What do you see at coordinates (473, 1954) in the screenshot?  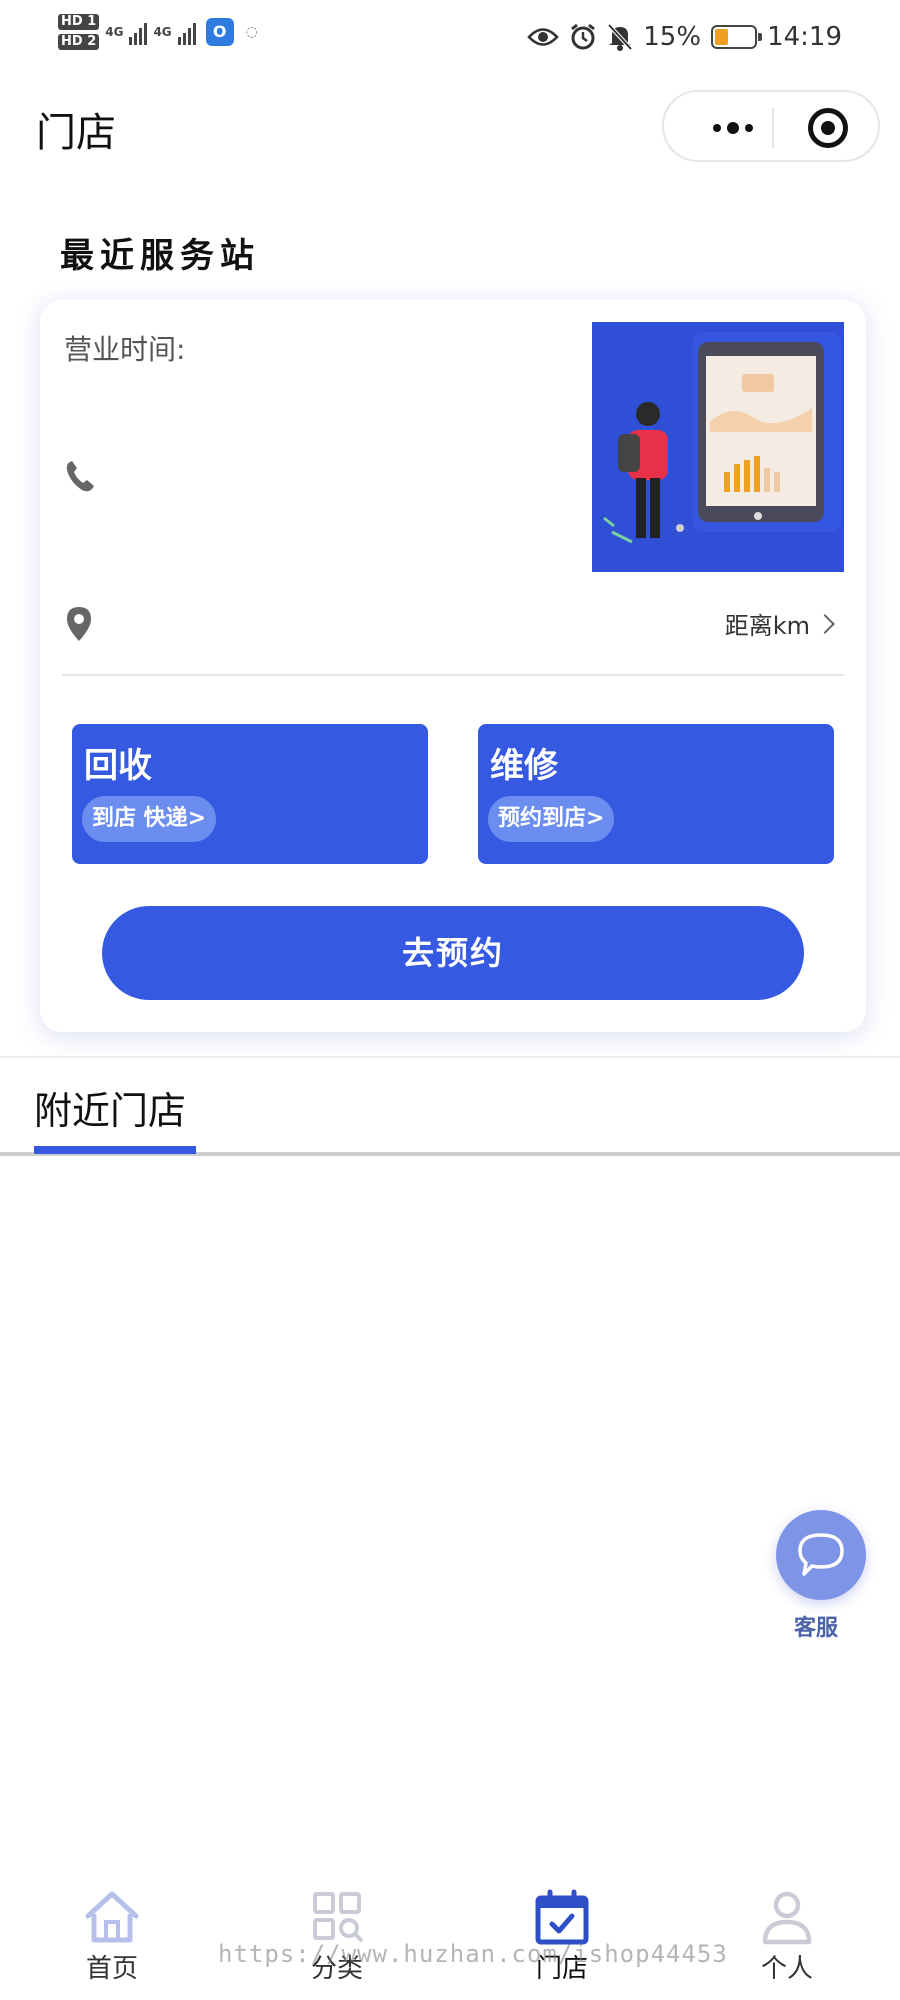 I see `watermark-text: https://www.huzhan.com/ishop44453` at bounding box center [473, 1954].